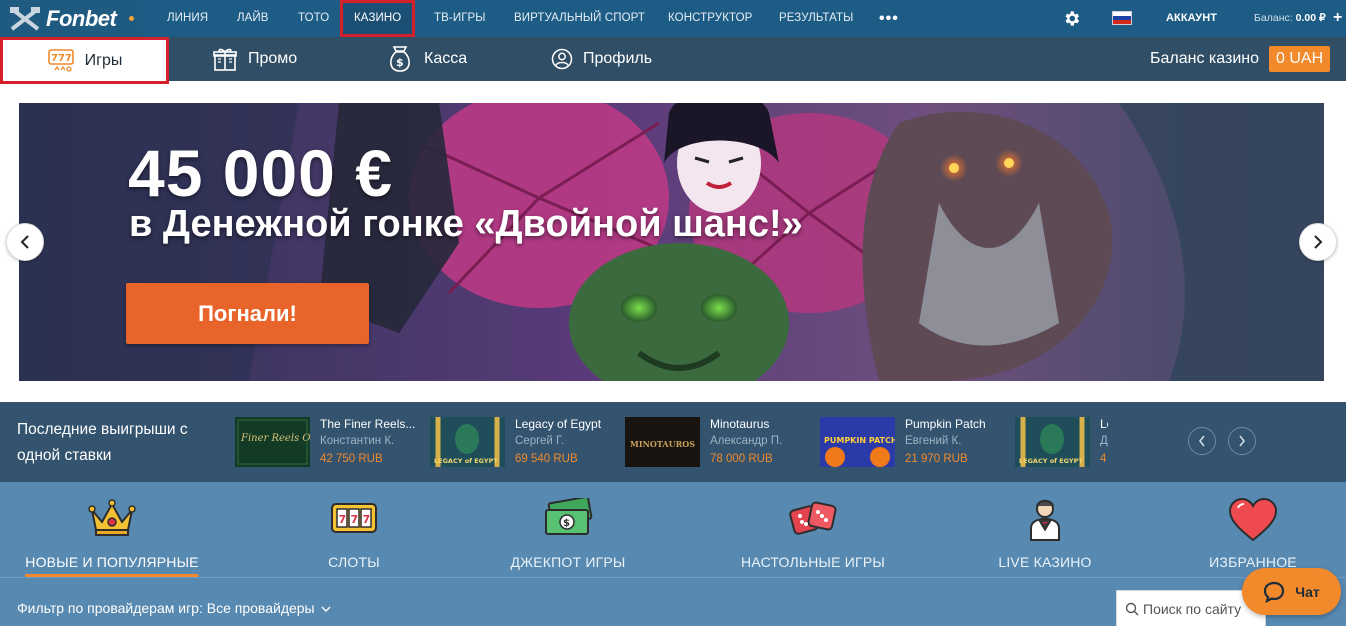 The height and width of the screenshot is (626, 1346). I want to click on recent-wins-title: Последние выигрыши с одной ставки, so click(102, 442).